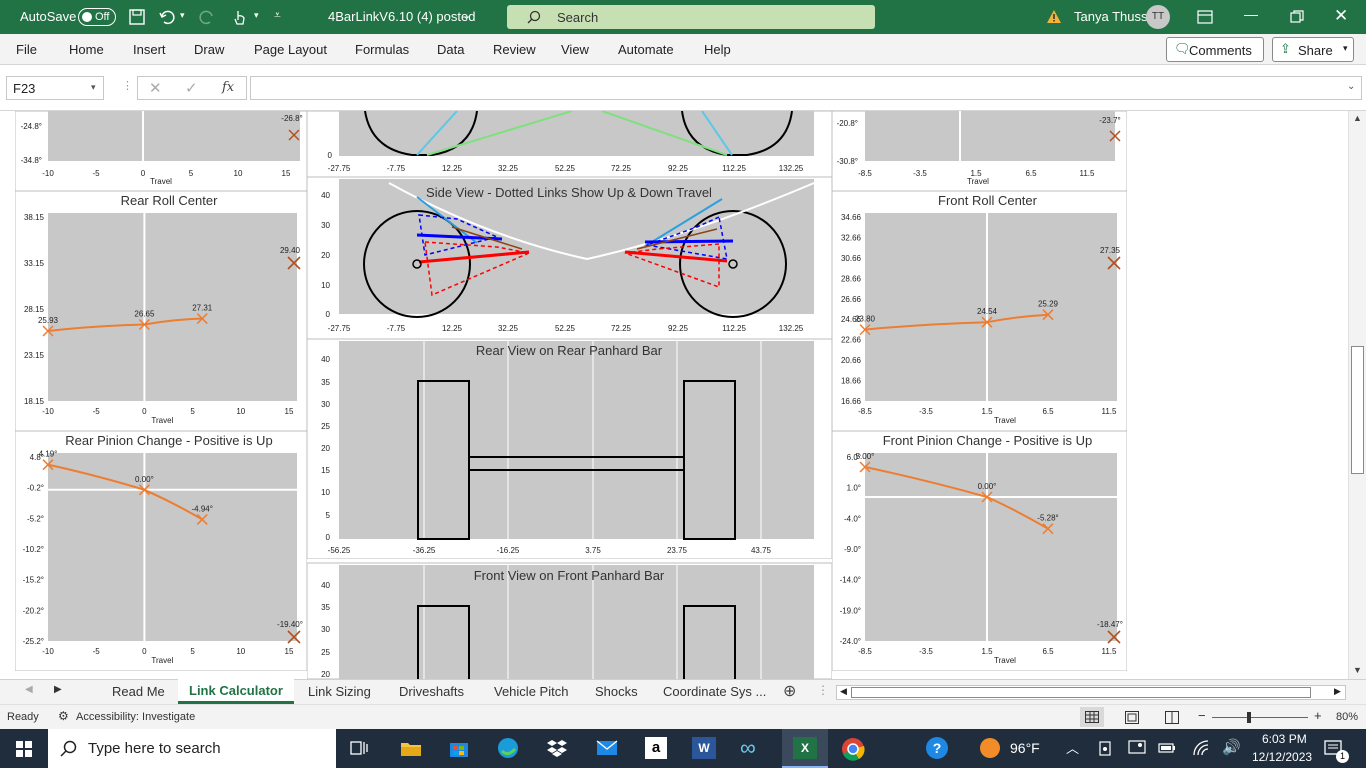 This screenshot has width=1366, height=768. I want to click on task-view-icon, so click(359, 748).